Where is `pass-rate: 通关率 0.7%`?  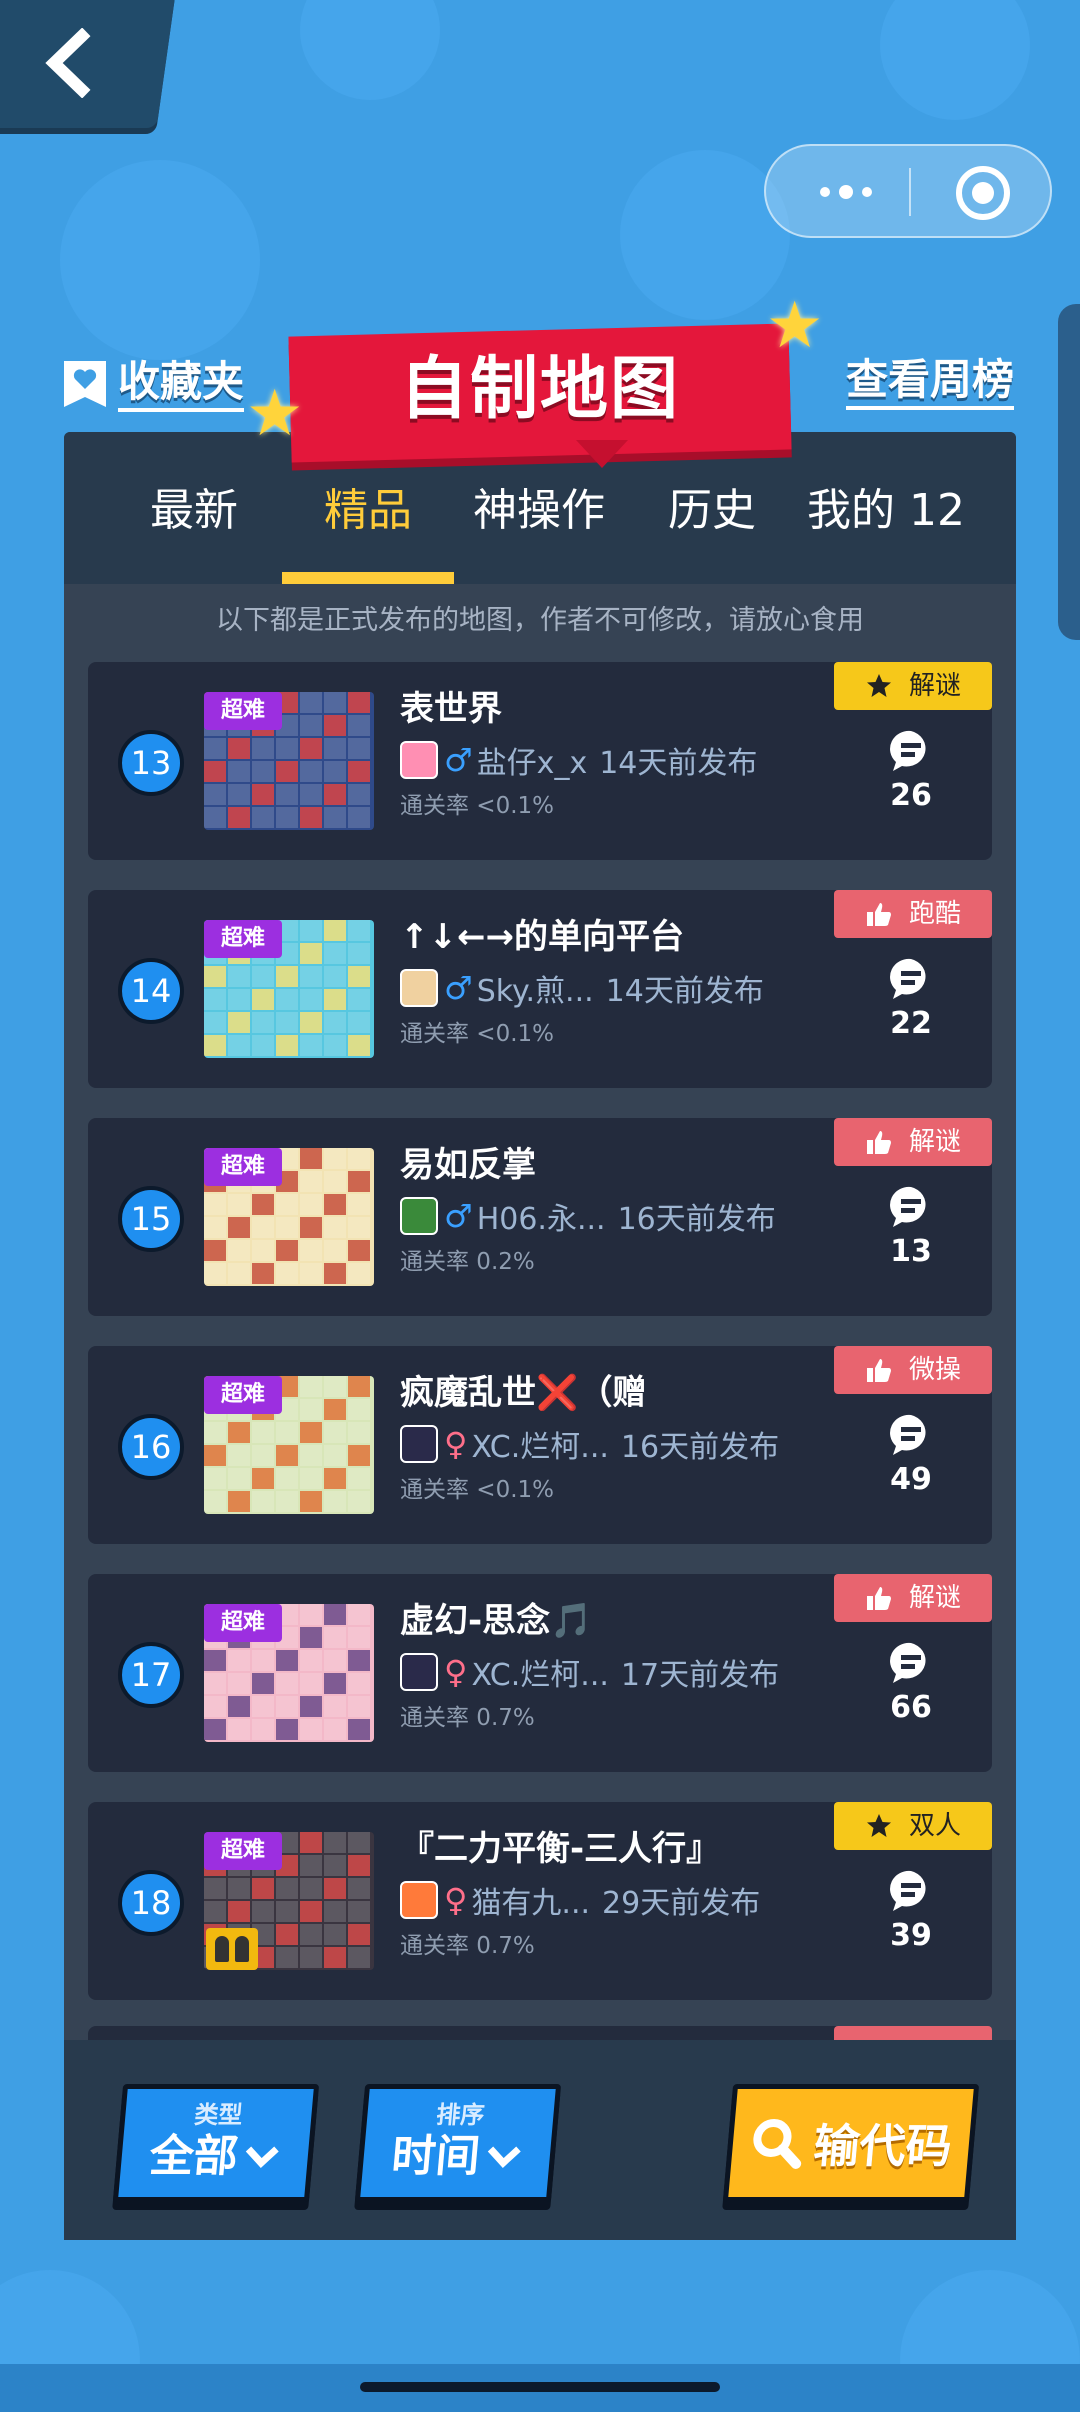 pass-rate: 通关率 0.7% is located at coordinates (467, 1946).